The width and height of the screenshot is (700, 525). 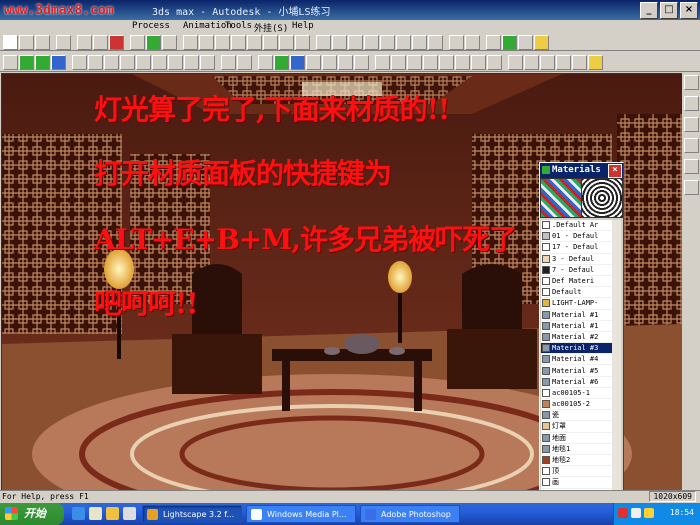 What do you see at coordinates (100, 42) in the screenshot?
I see `tool-icon` at bounding box center [100, 42].